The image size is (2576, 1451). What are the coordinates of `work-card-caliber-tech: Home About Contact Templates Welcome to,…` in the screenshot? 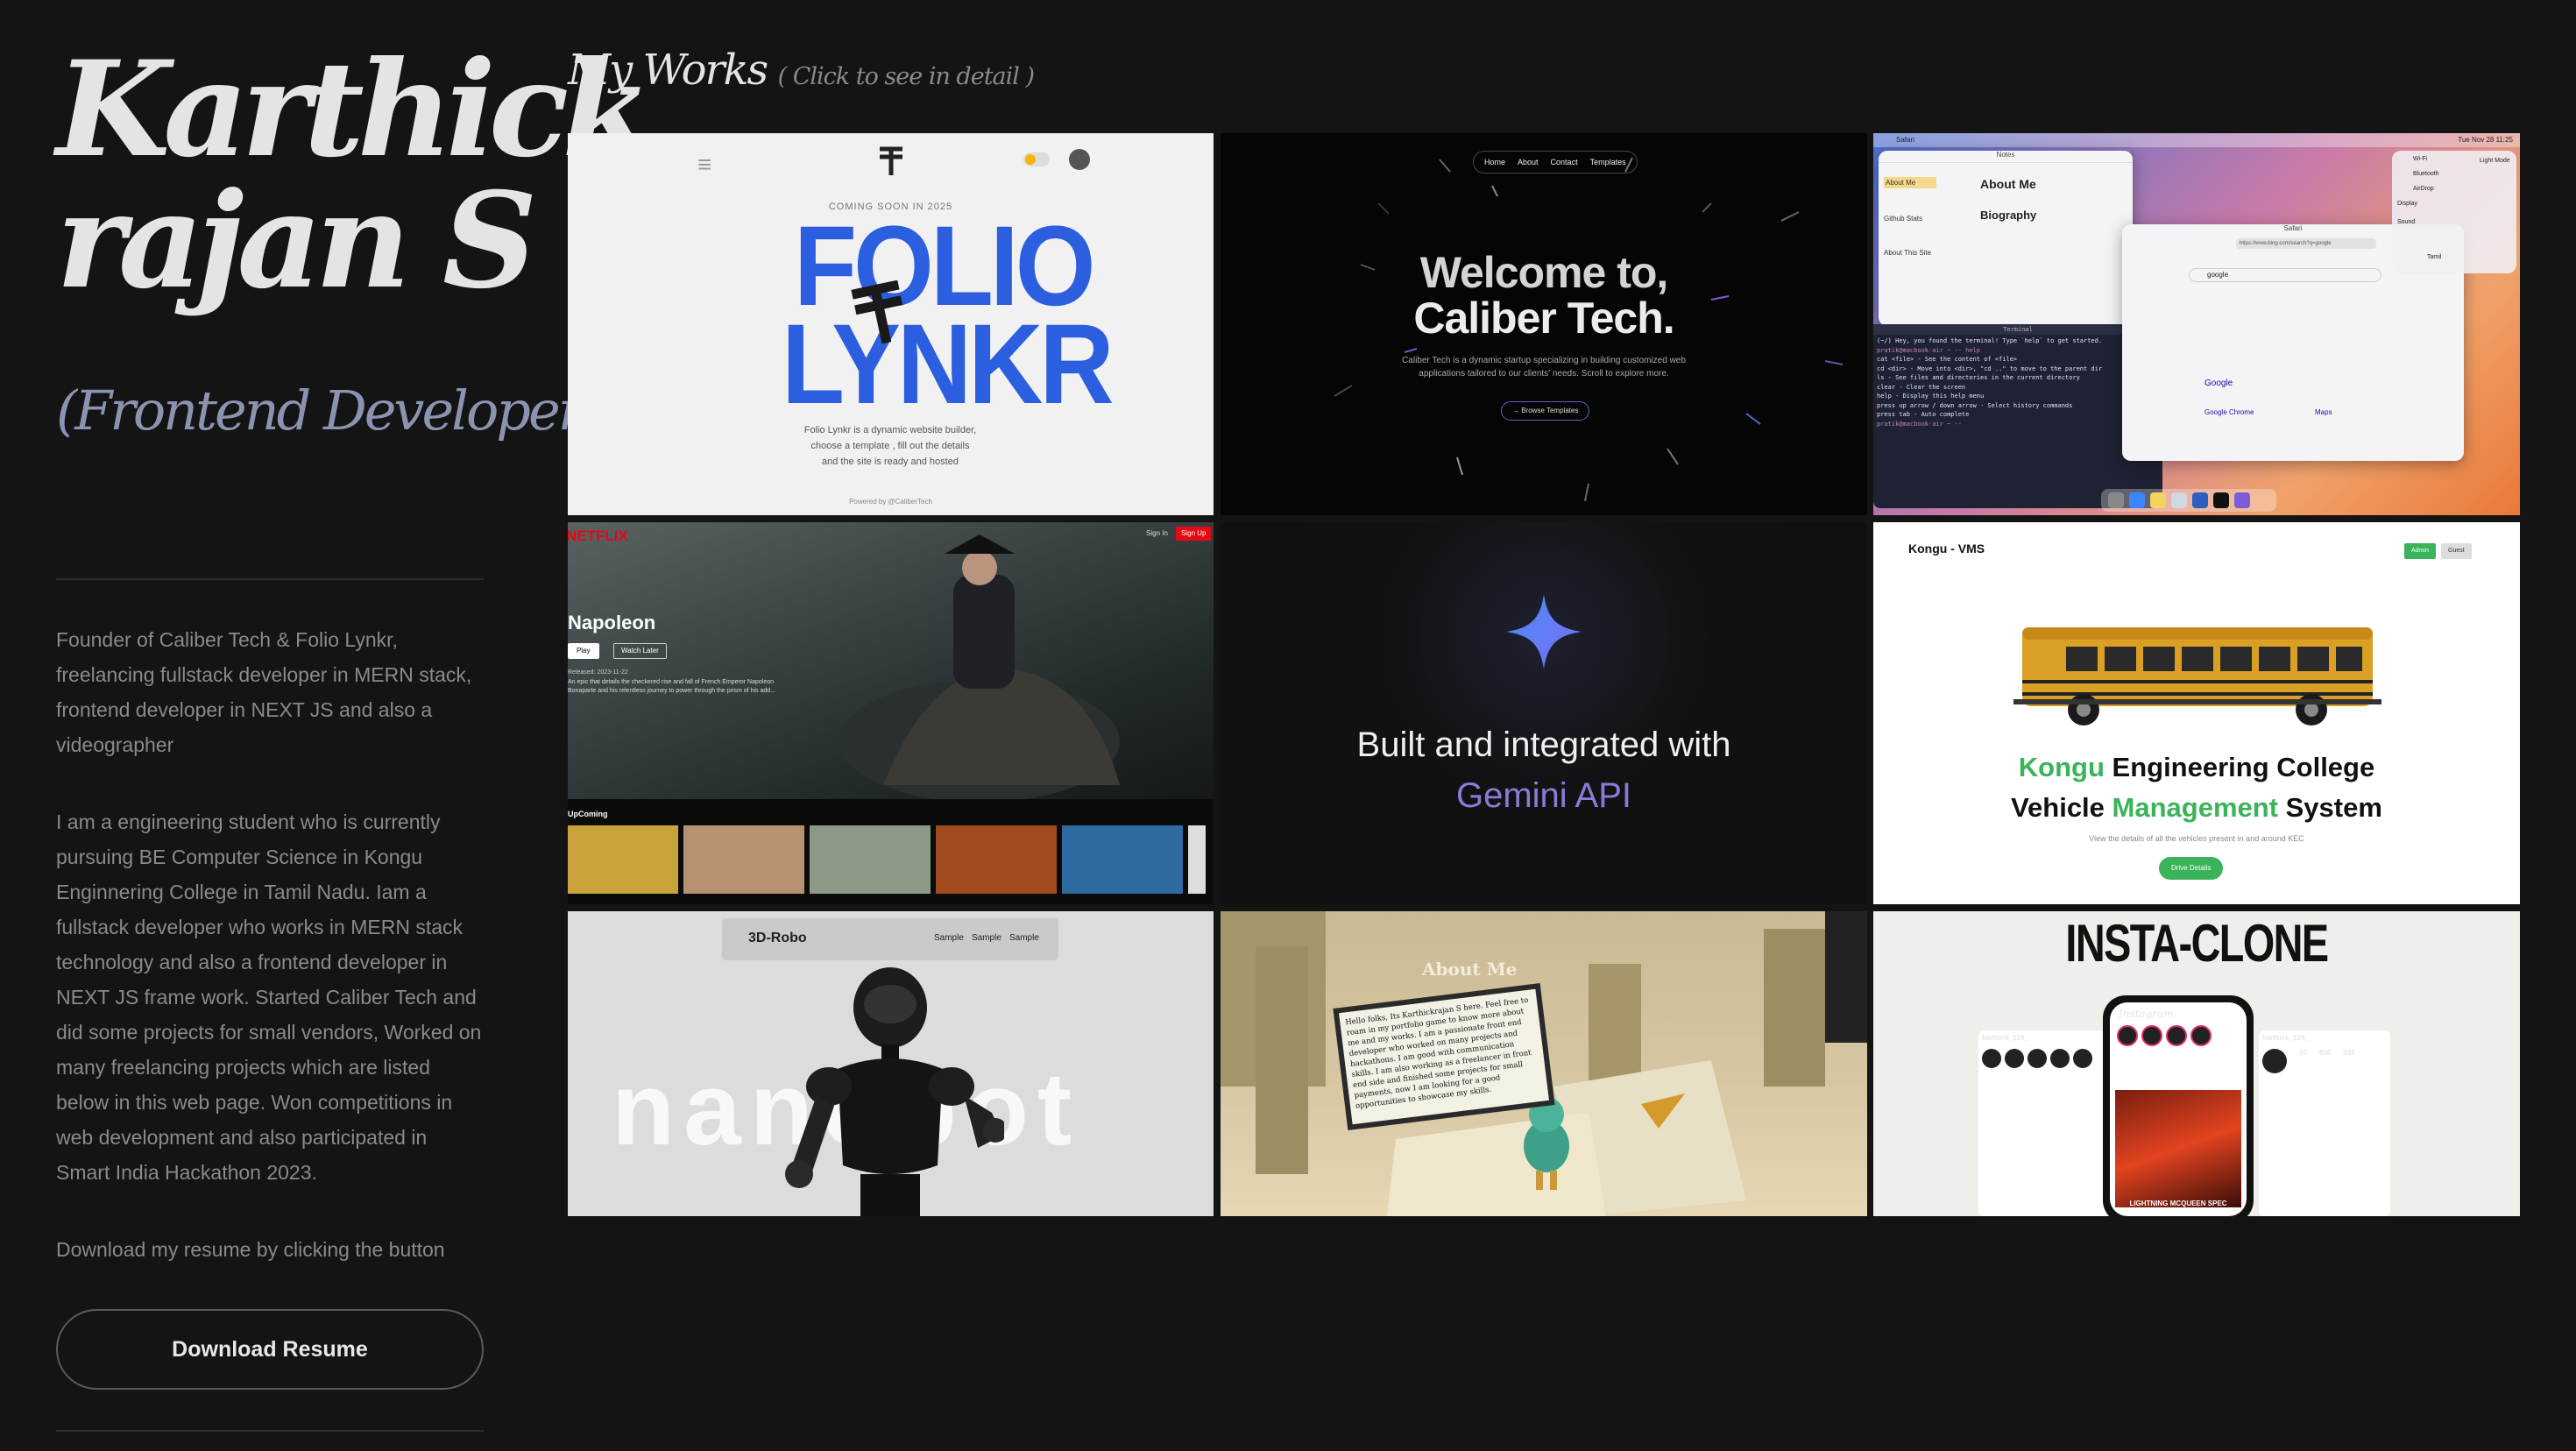 It's located at (1544, 324).